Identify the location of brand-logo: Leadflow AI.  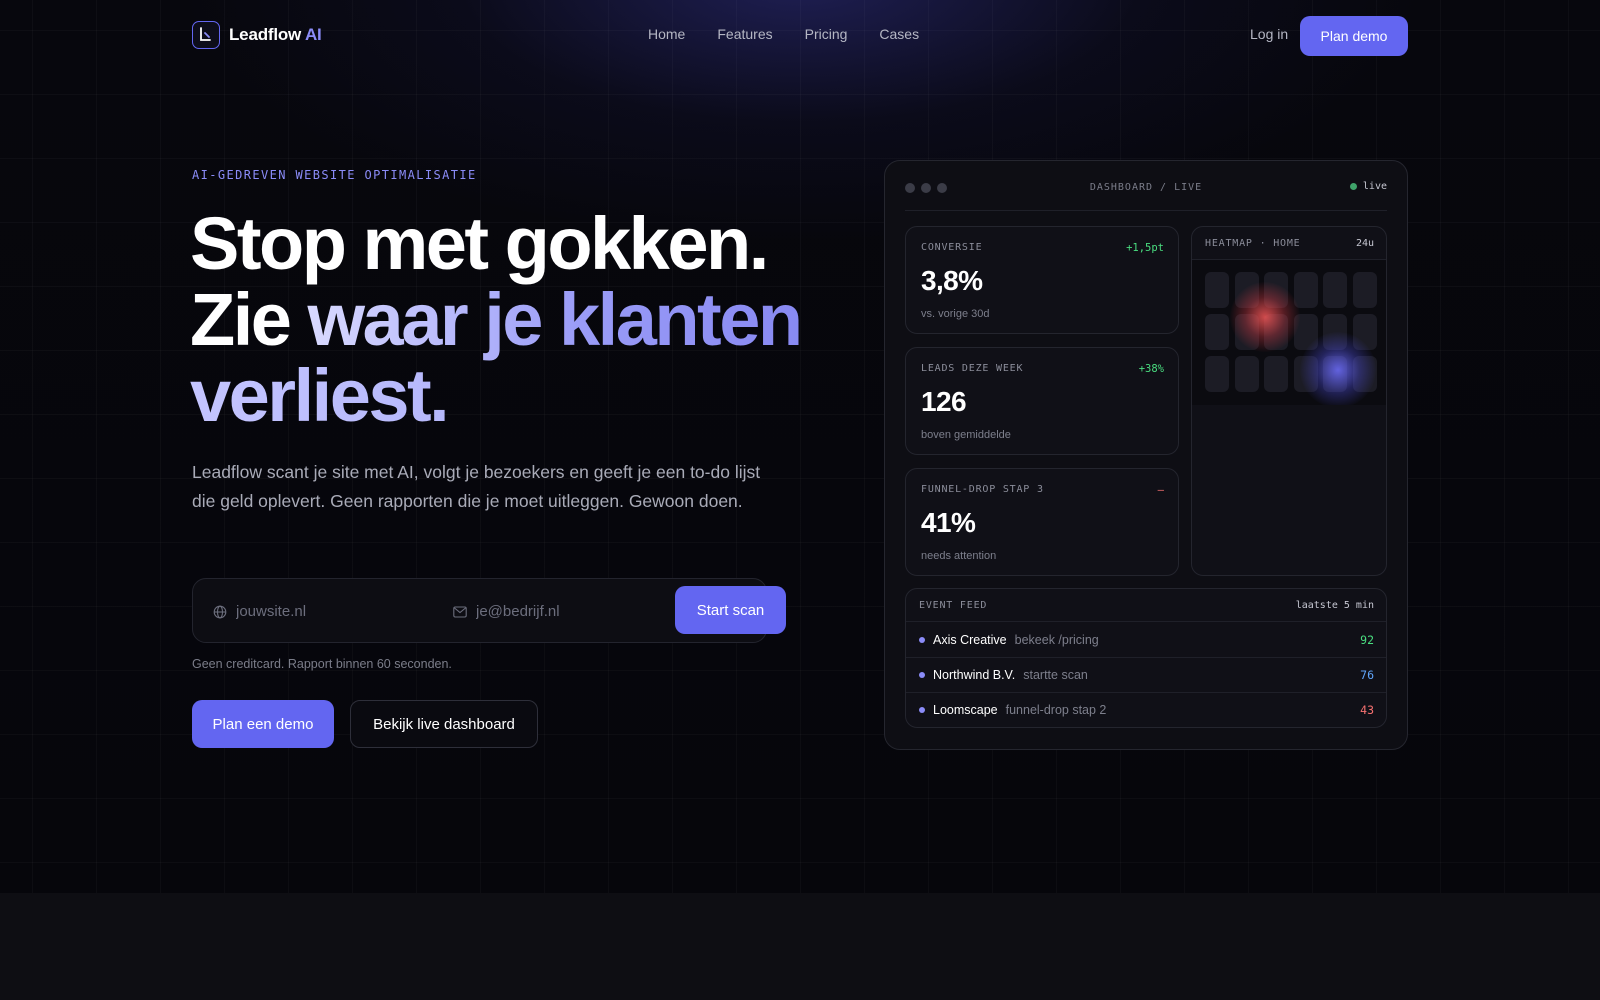
(257, 35).